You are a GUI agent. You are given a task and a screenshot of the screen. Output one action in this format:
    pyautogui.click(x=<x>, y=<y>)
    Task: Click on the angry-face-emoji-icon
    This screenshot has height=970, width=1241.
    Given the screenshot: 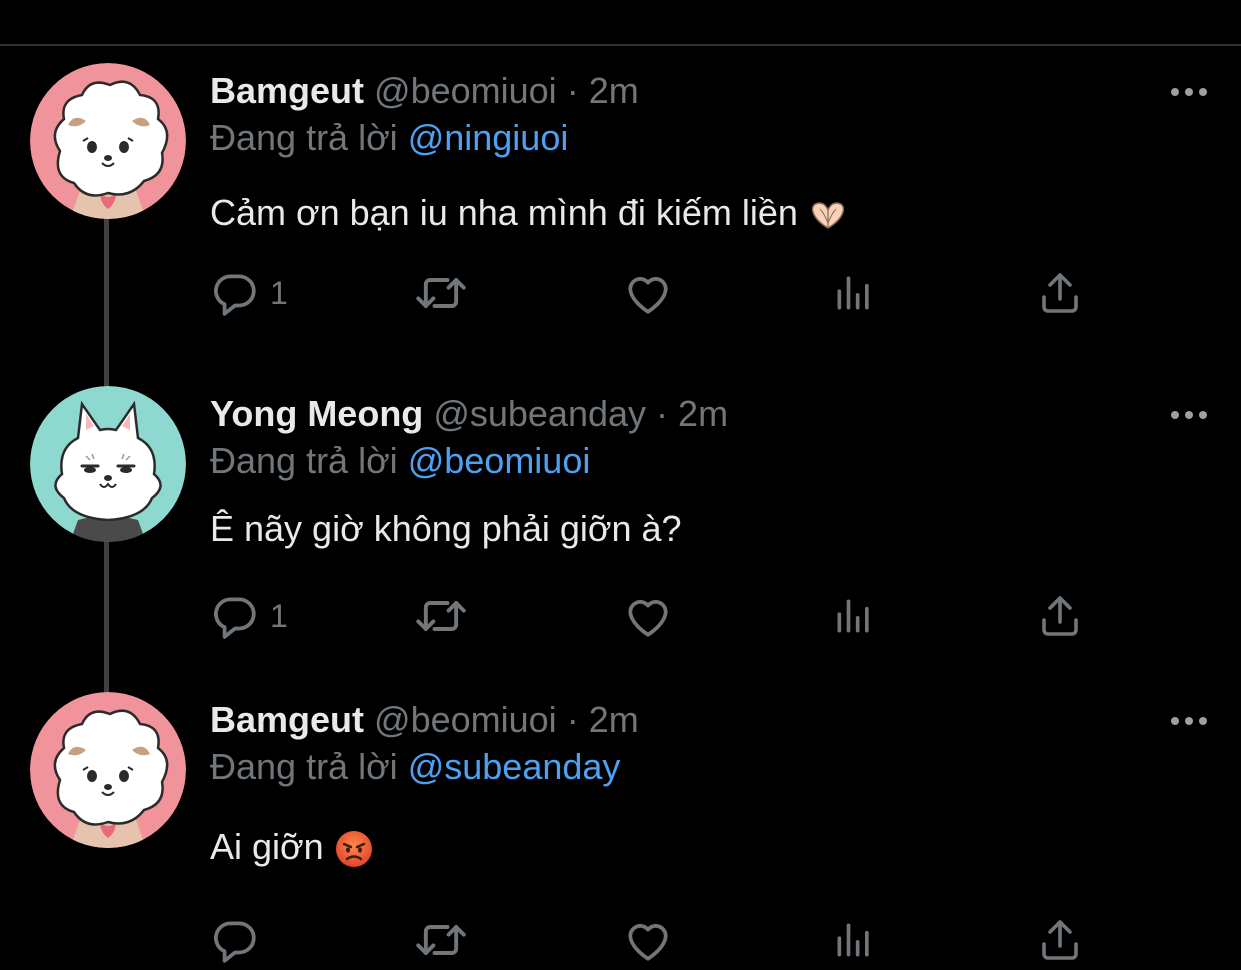 What is the action you would take?
    pyautogui.click(x=354, y=849)
    